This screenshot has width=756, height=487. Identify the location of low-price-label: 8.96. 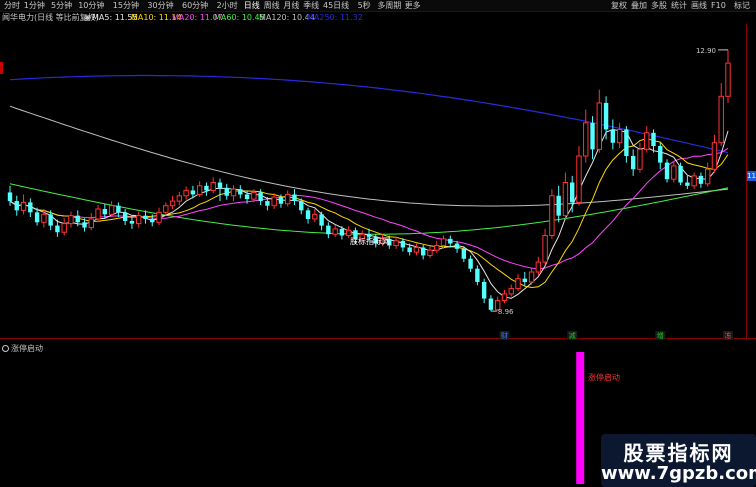
(506, 312).